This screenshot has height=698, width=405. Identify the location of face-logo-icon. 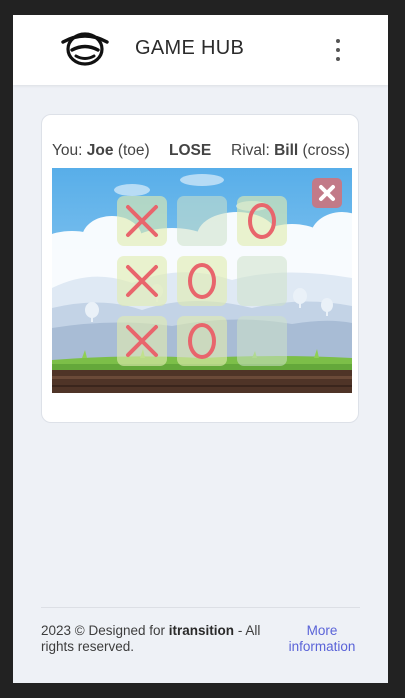
(85, 47).